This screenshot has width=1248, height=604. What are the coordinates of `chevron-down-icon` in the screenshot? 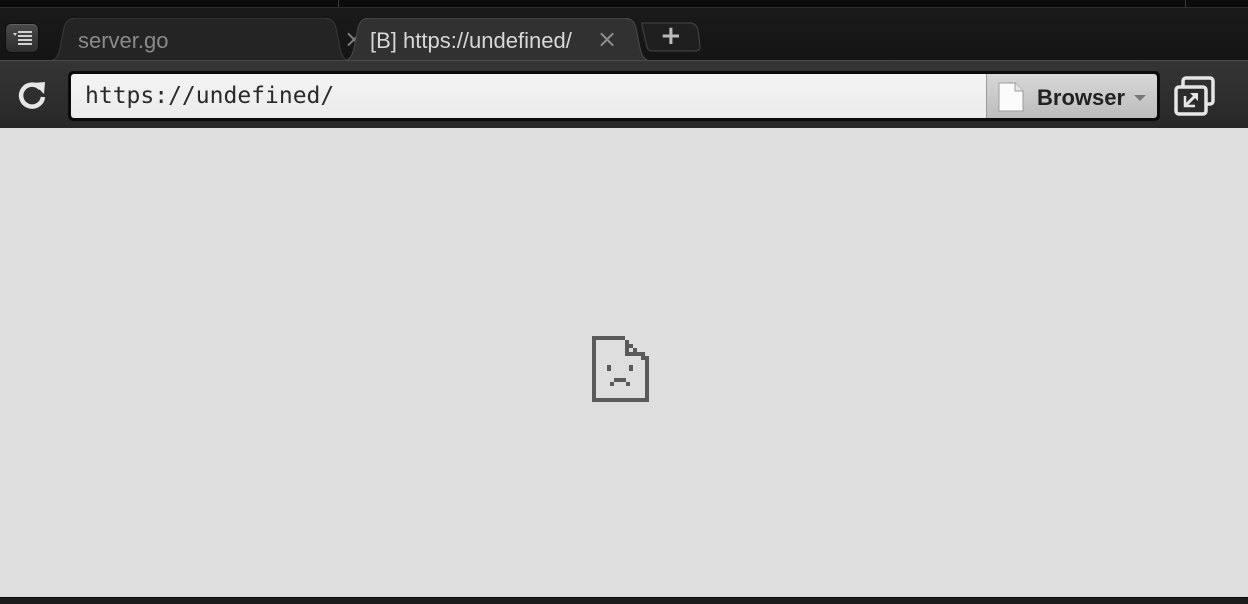 It's located at (1140, 98).